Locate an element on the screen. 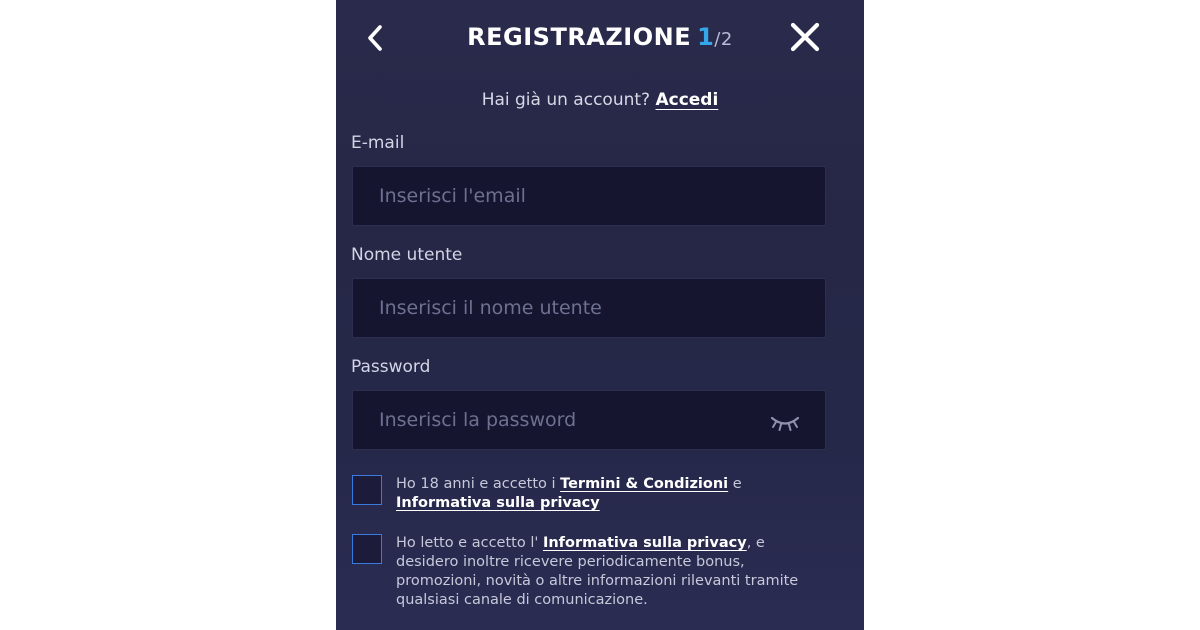 The image size is (1200, 630). terms-text-before: Ho 18 anni e accetto i is located at coordinates (478, 484).